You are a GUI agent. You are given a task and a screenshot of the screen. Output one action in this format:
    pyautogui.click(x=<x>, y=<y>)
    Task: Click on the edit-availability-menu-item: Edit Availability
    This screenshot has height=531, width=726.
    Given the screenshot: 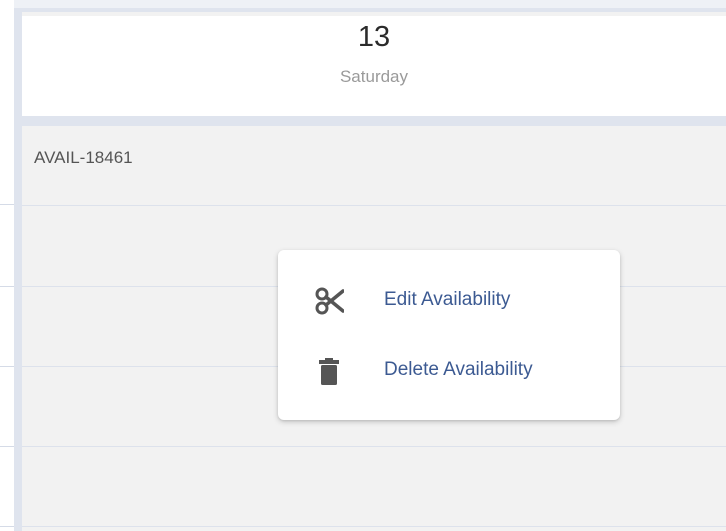 What is the action you would take?
    pyautogui.click(x=449, y=300)
    